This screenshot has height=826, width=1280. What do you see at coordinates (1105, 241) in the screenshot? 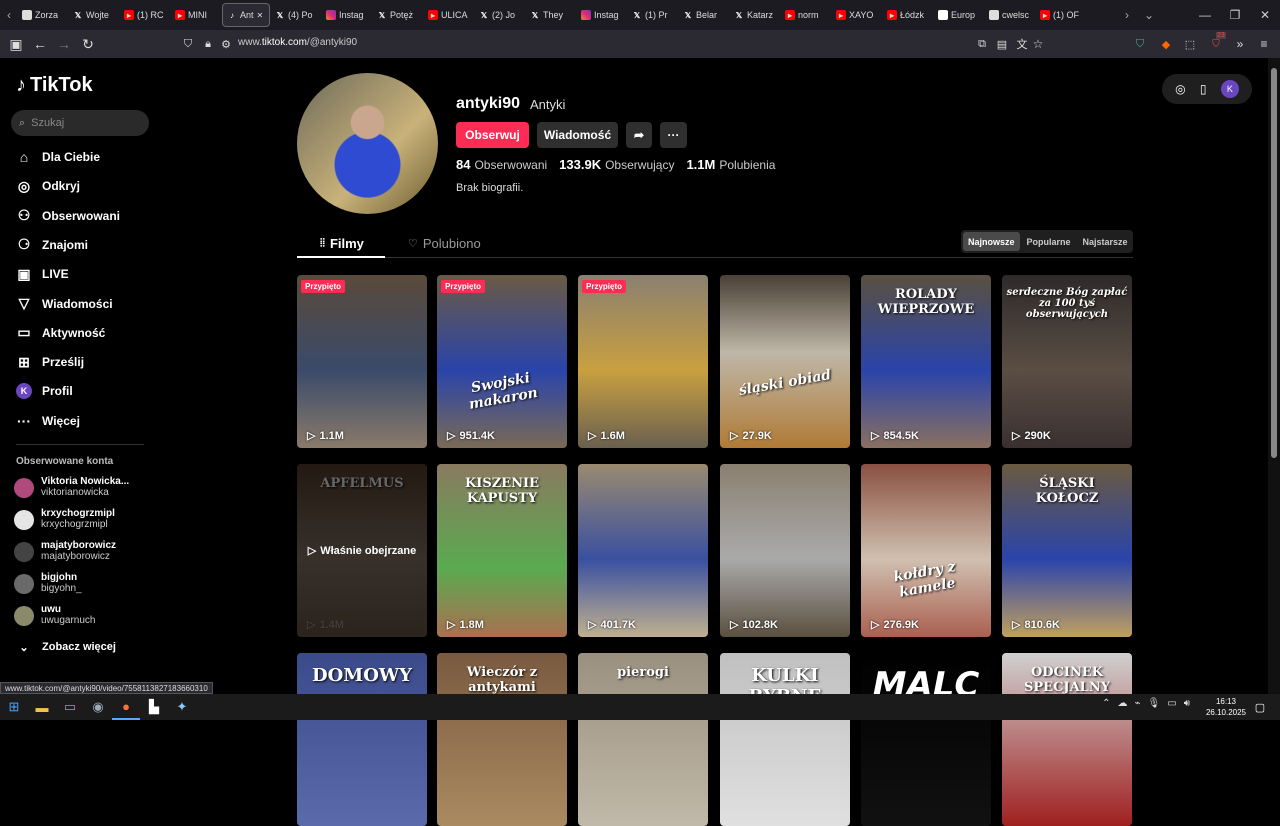
I see `sort-oldest-button: Najstarsze` at bounding box center [1105, 241].